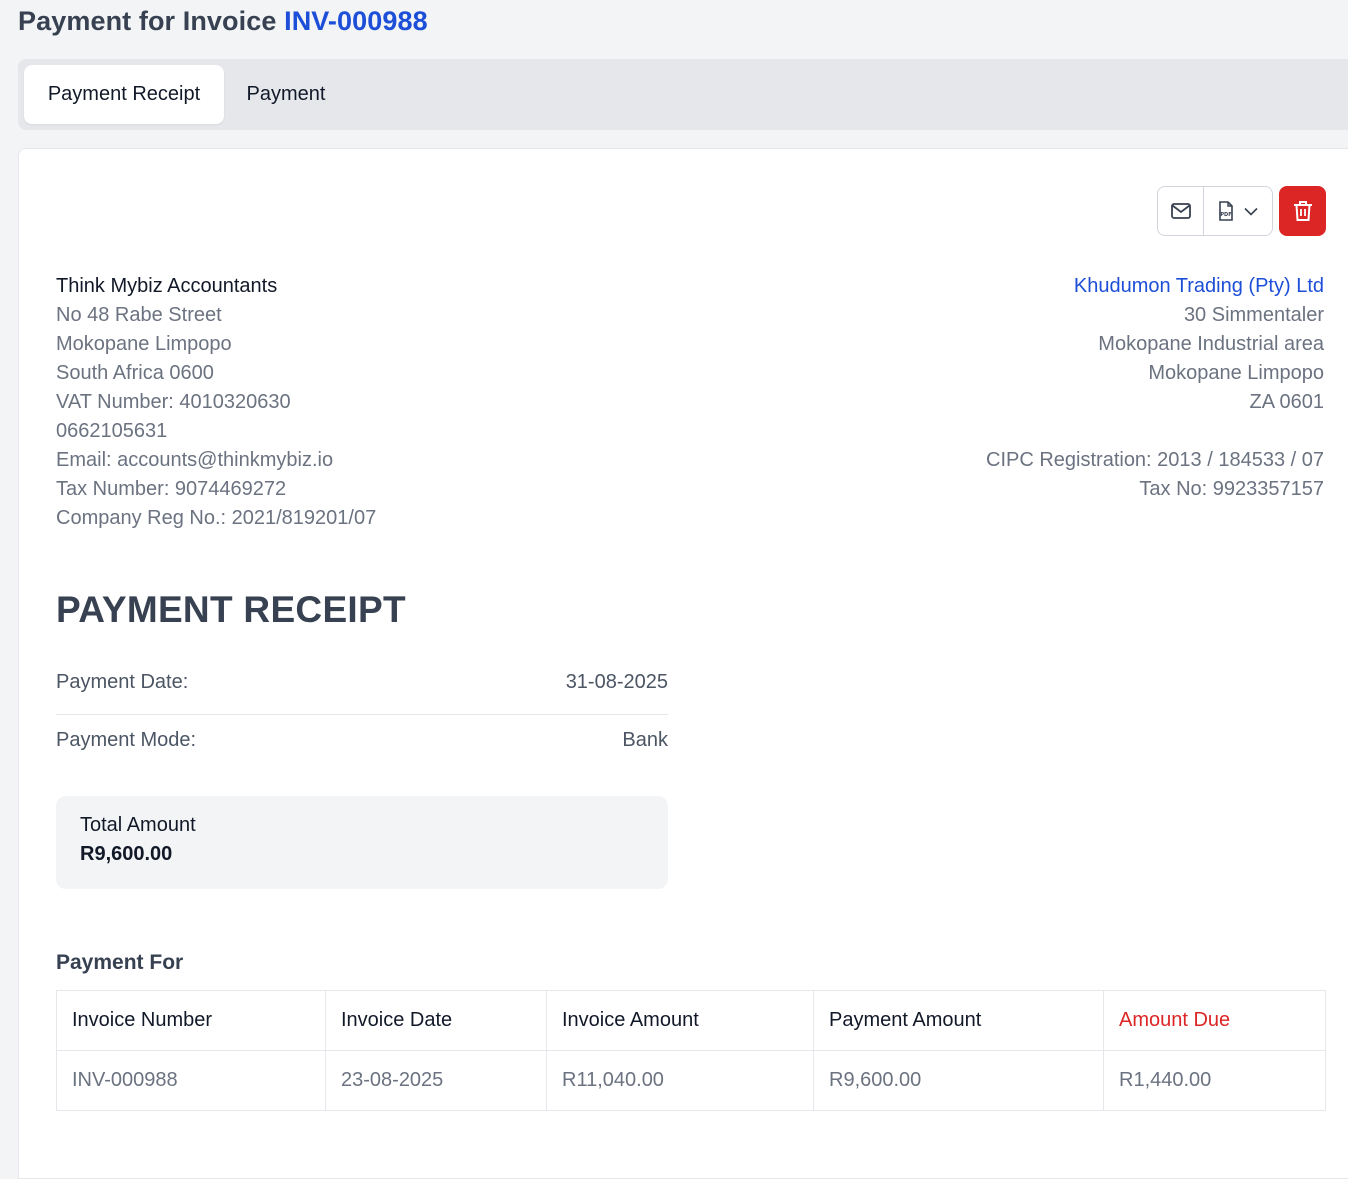  Describe the element at coordinates (1226, 211) in the screenshot. I see `pdf-icon: PDF` at that location.